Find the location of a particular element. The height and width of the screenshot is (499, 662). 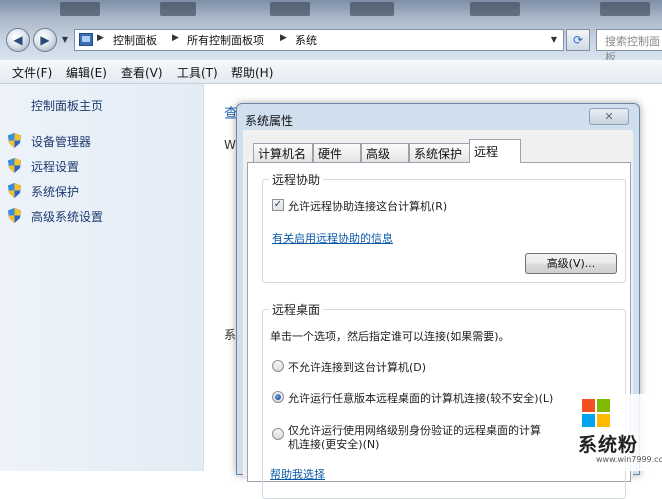

watermark-text: 系统粉 is located at coordinates (608, 445).